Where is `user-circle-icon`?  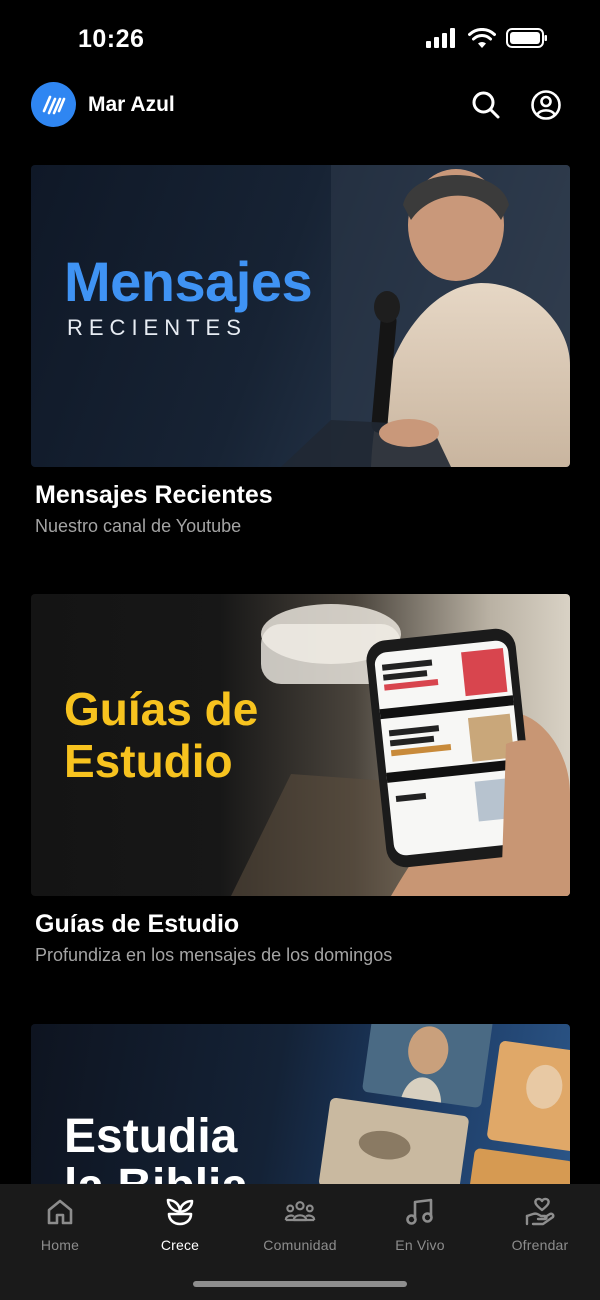
user-circle-icon is located at coordinates (546, 105).